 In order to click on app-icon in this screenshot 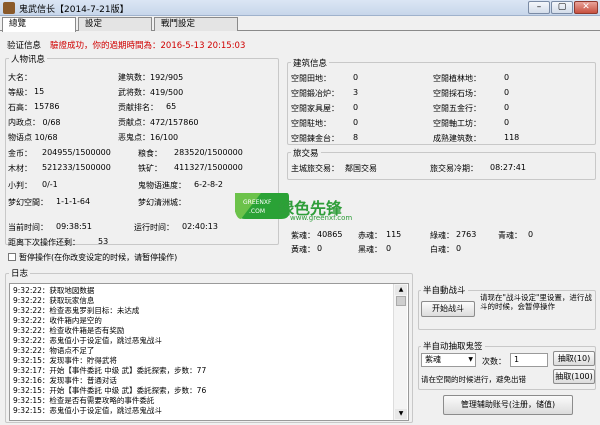, I will do `click(9, 8)`.